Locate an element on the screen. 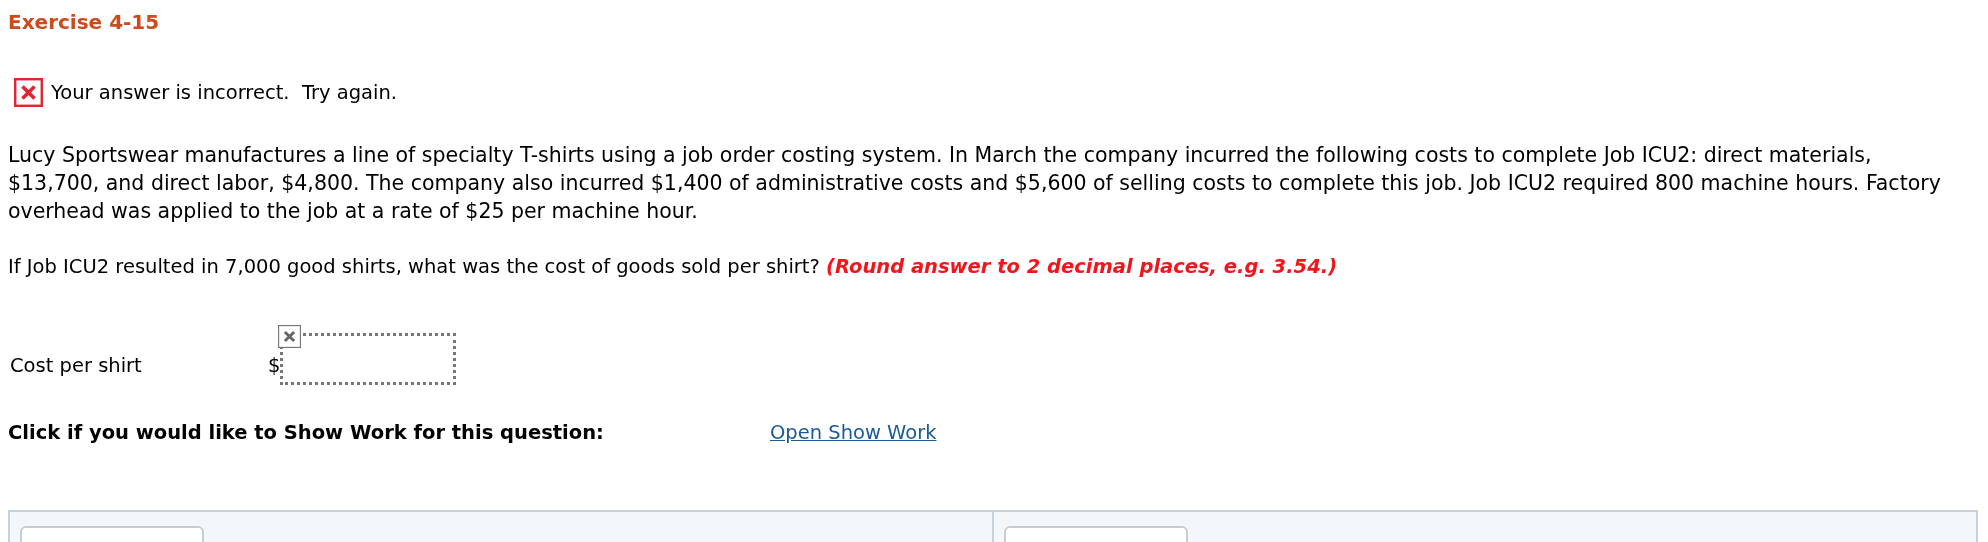 The height and width of the screenshot is (542, 1988). problem-text: Lucy Sportswear manufactures a line of specialty T-shirts using a job order costing system. In March the company incurred the following costs to complete Job ICU2: direct materials, $13,700, and direct labor, $4,800. The company also incurred $1,400 of administrative costs and $5,600 of selling costs to complete this job. Job ICU2 required 800 machine hours. Factory overhead was applied to the job at a rate of $25 per machine hour. is located at coordinates (975, 183).